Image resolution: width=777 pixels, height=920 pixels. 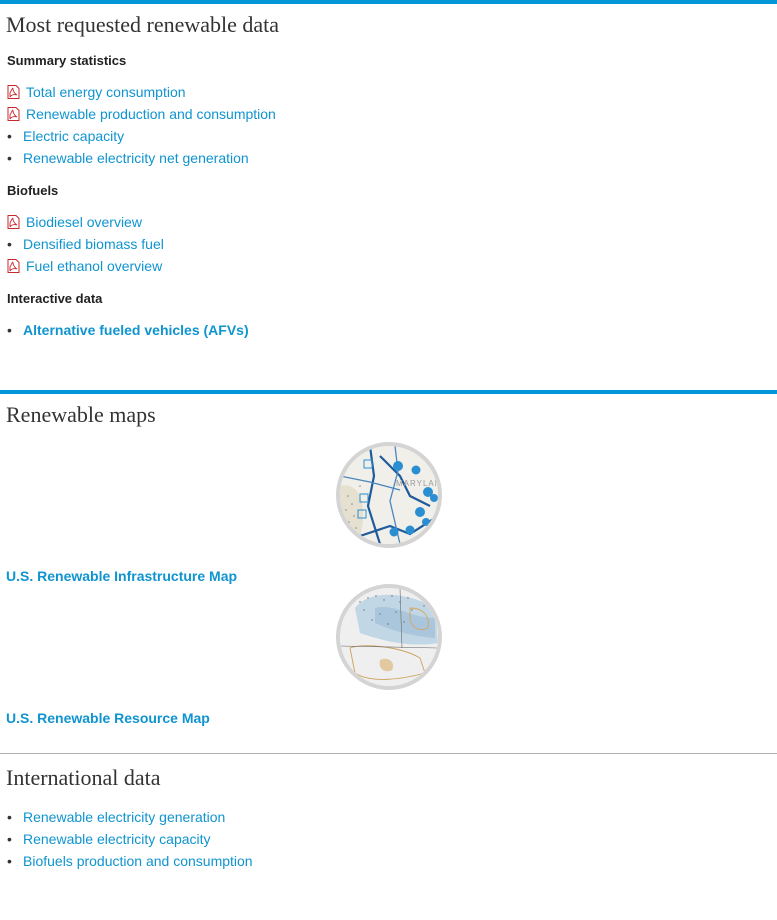 I want to click on group-heading-interactive: Interactive data, so click(x=55, y=298).